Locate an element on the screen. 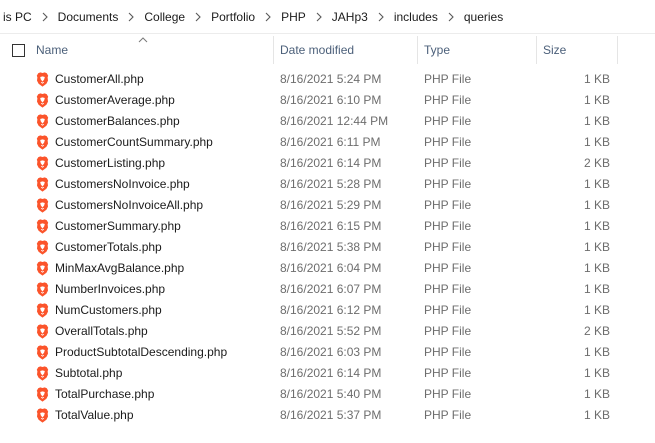 The width and height of the screenshot is (655, 443). file-date-modified: 8/16/2021 6:11 PM is located at coordinates (330, 142).